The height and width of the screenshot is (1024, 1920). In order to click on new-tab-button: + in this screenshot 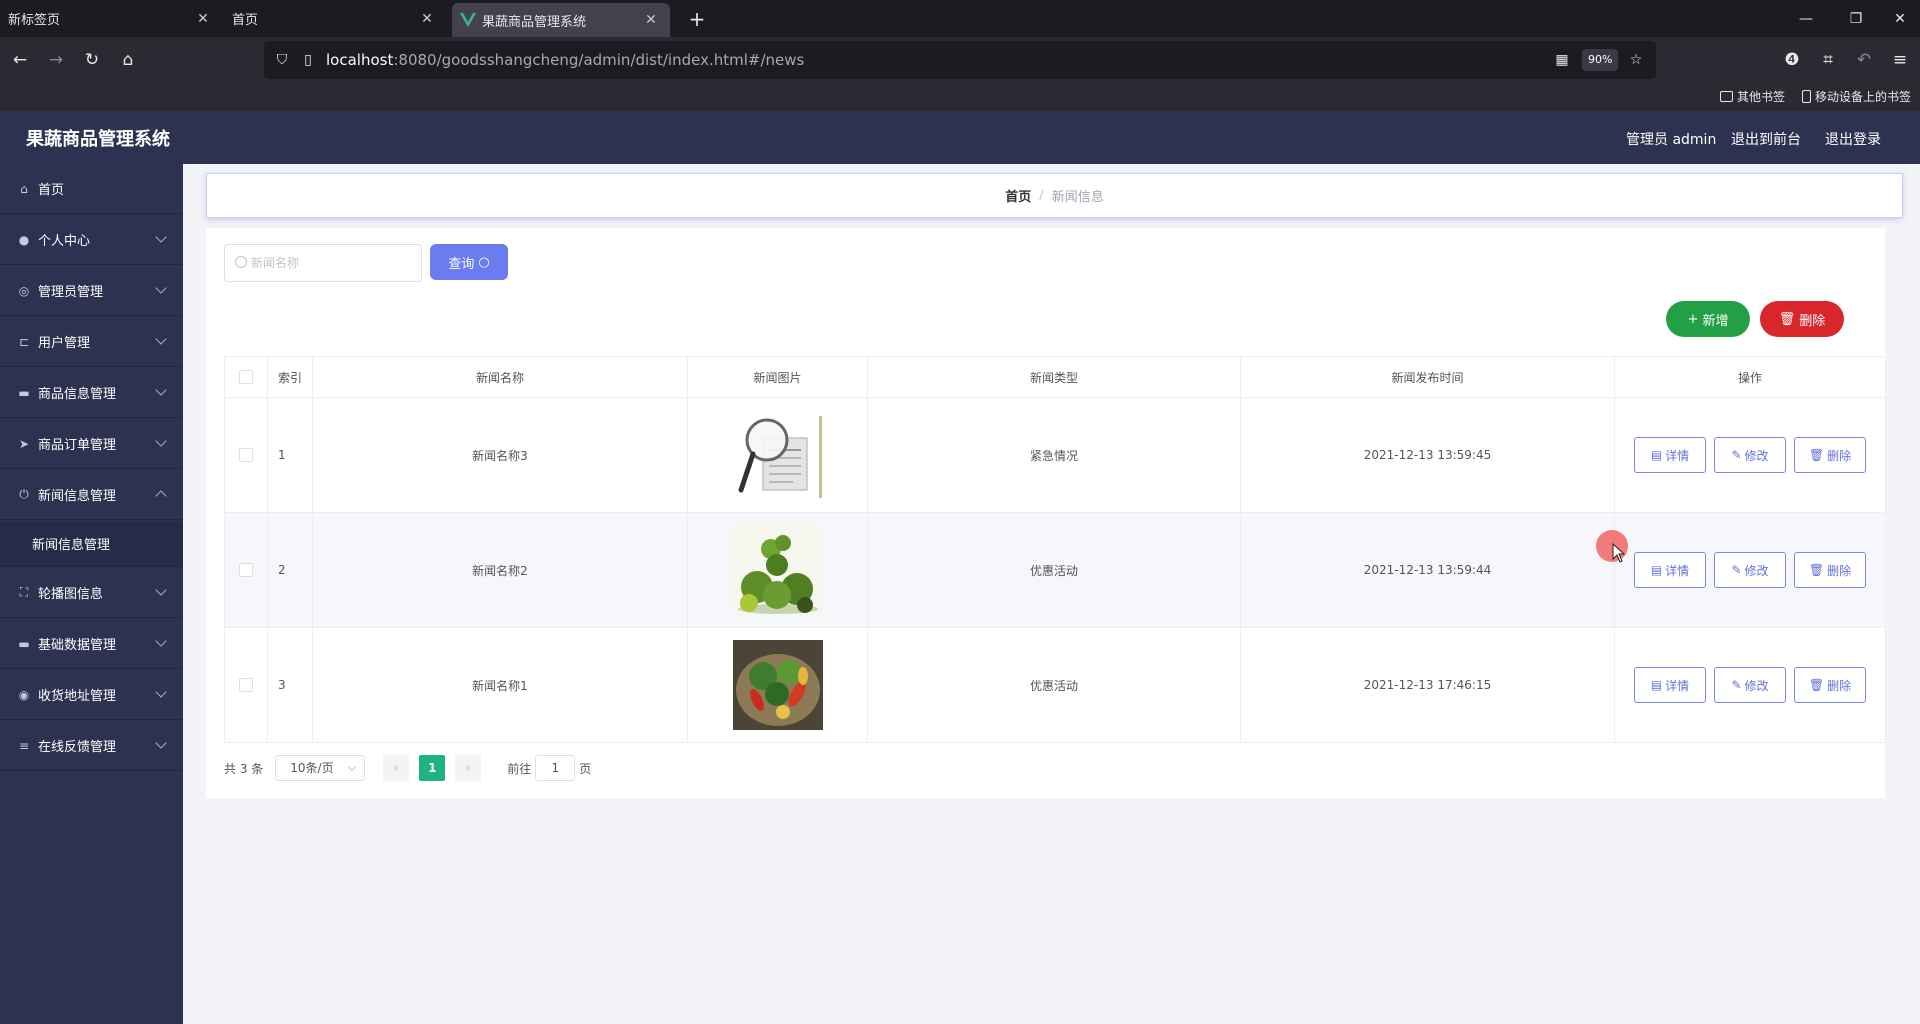, I will do `click(697, 19)`.